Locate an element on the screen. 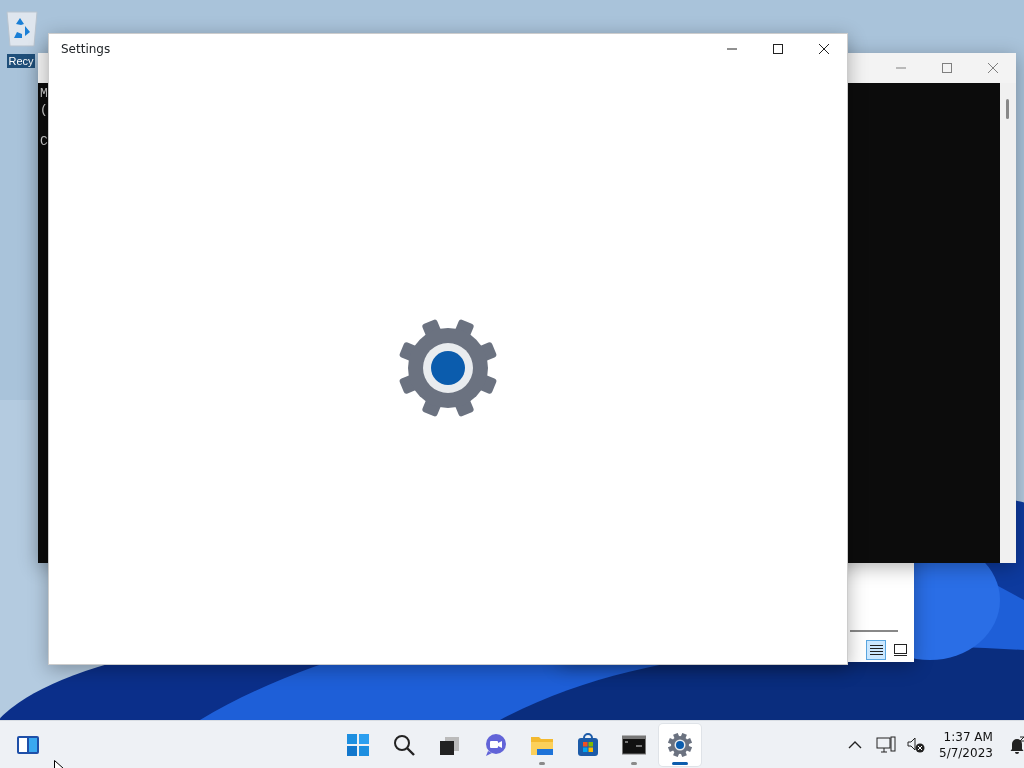 Image resolution: width=1024 pixels, height=768 pixels. clock-button: 1:37 AM 5/7/2023 is located at coordinates (966, 745).